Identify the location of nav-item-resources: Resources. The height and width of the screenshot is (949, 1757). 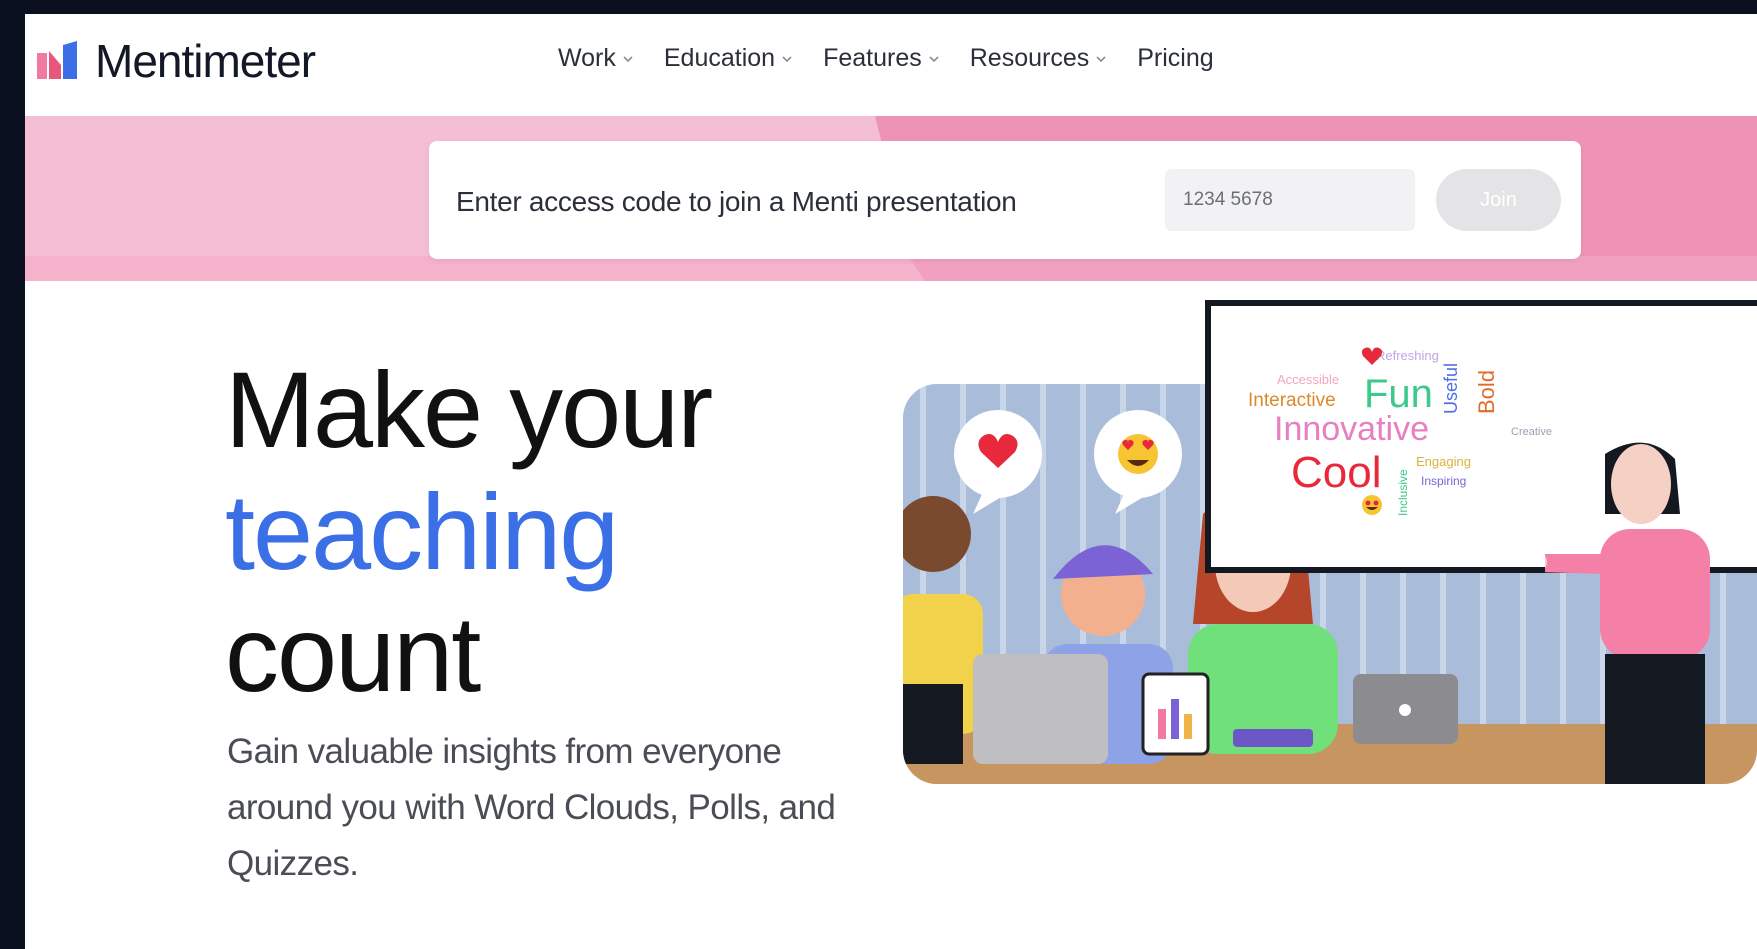
(1039, 58).